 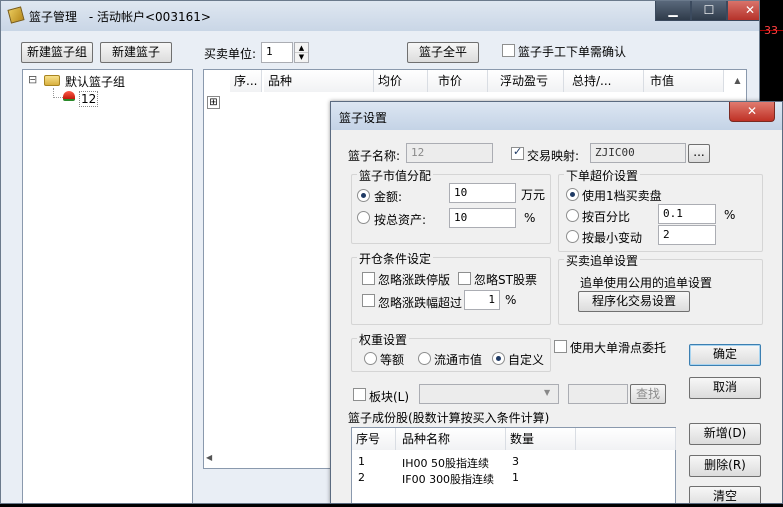 I want to click on delete-button: 删除(R), so click(x=725, y=466).